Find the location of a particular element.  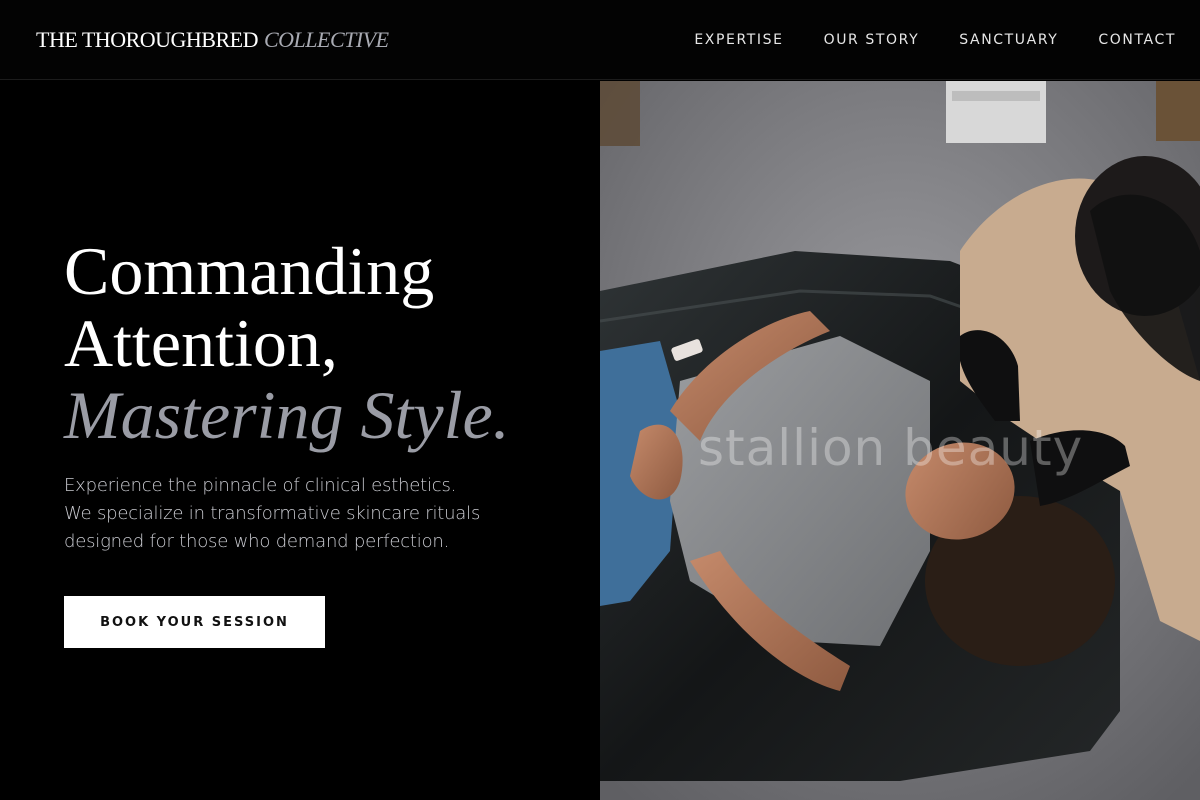

headline-line-2: Attention, is located at coordinates (201, 343).